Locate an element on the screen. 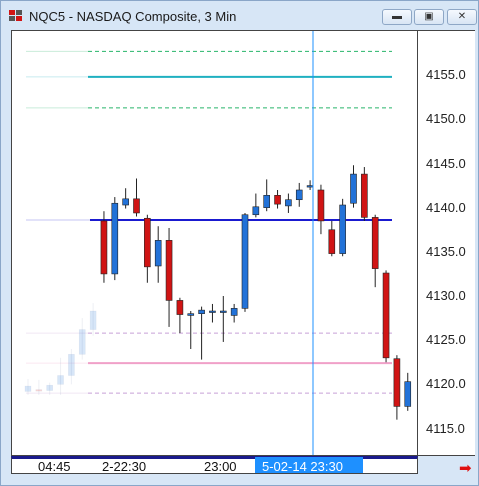  price-label: 4125.0 is located at coordinates (446, 340).